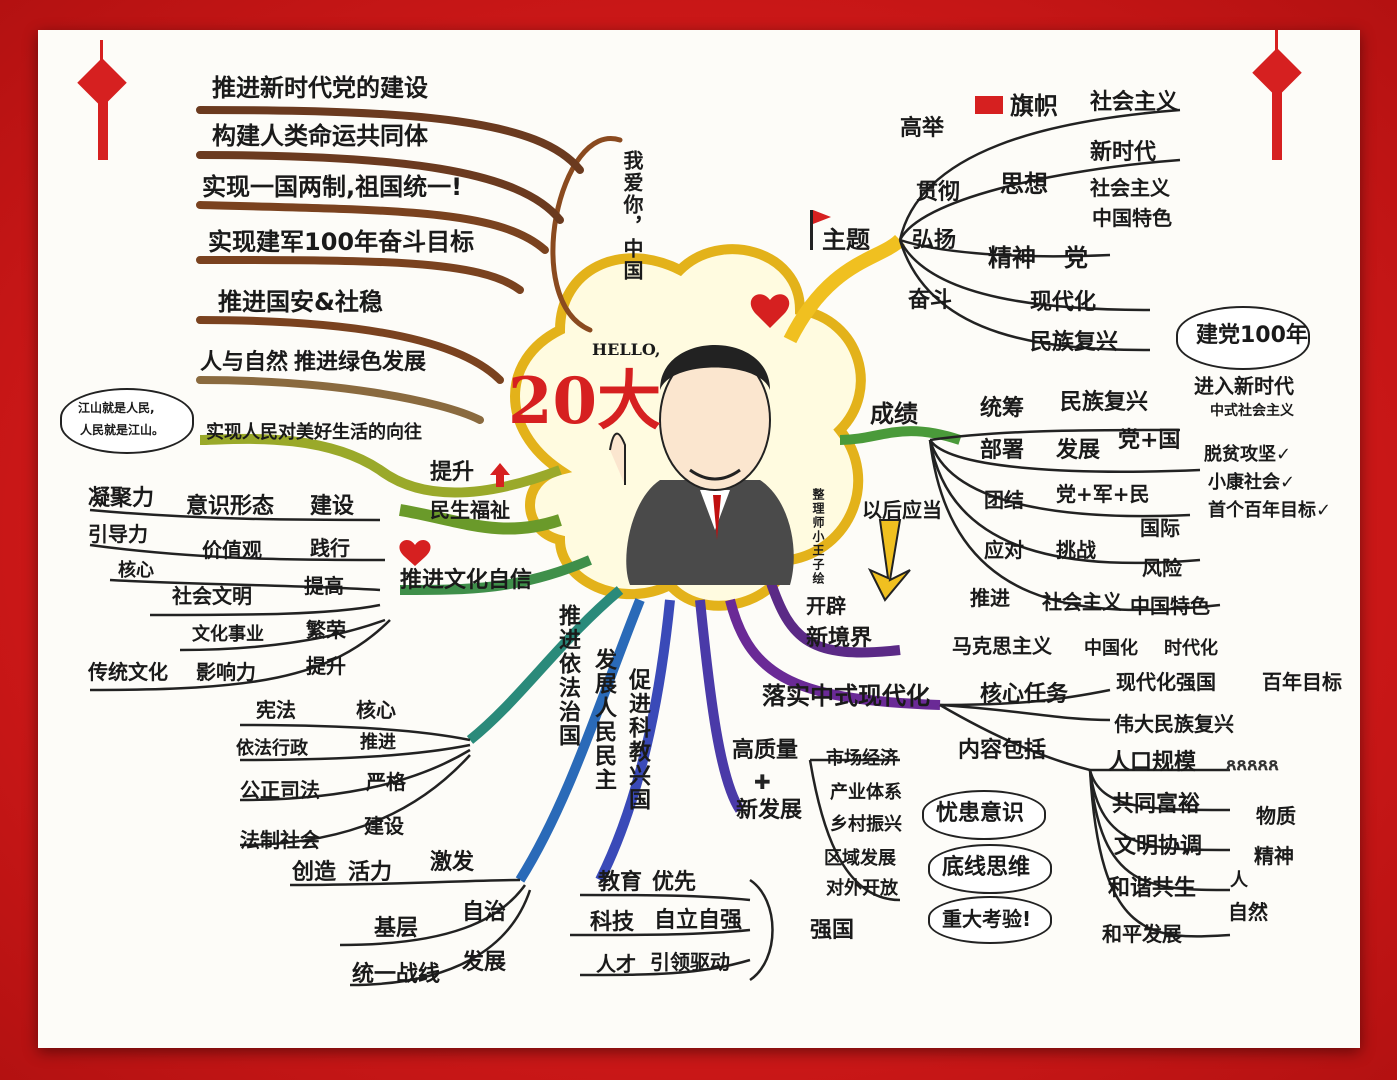 This screenshot has width=1397, height=1080. Describe the element at coordinates (839, 638) in the screenshot. I see `future-new: 新境界` at that location.